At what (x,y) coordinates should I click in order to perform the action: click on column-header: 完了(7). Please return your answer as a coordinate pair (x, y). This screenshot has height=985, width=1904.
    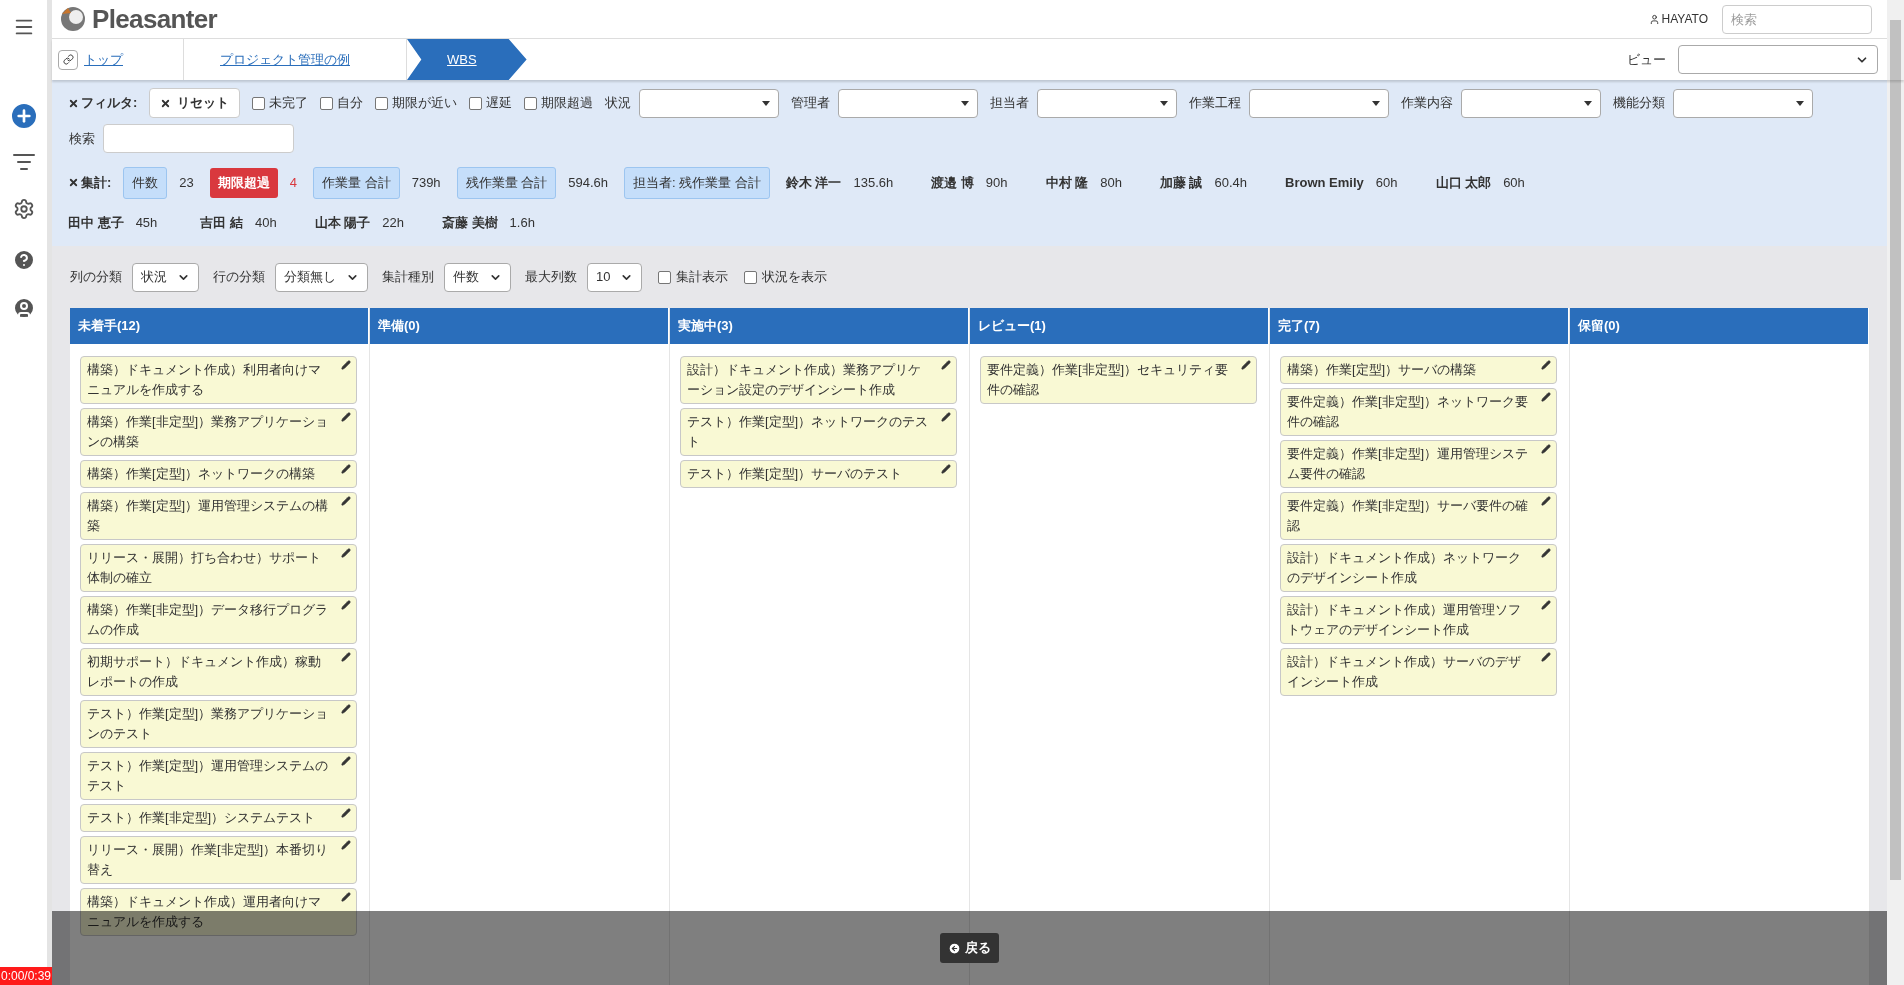
    Looking at the image, I should click on (1419, 326).